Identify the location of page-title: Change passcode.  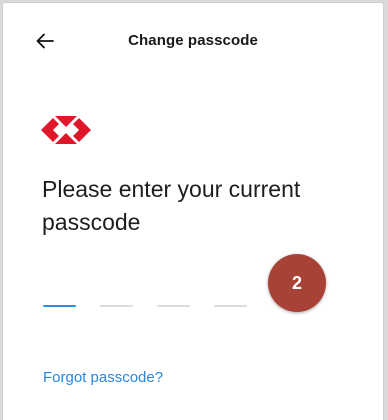
(193, 40).